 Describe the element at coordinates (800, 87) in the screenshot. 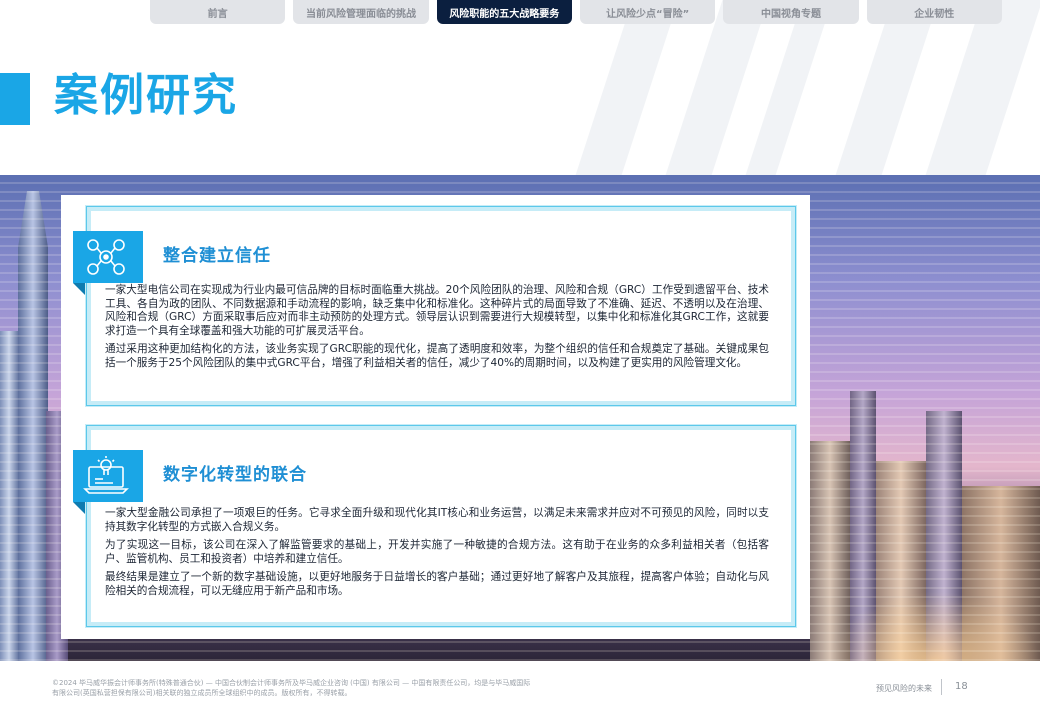

I see `header-decoration` at that location.